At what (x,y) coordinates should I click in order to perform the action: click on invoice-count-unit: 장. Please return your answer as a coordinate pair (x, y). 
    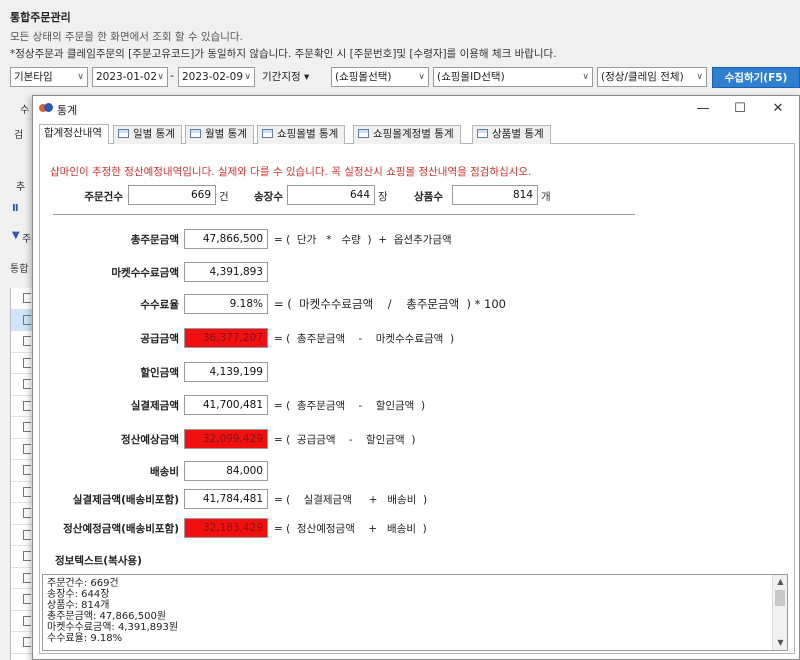
    Looking at the image, I should click on (383, 197).